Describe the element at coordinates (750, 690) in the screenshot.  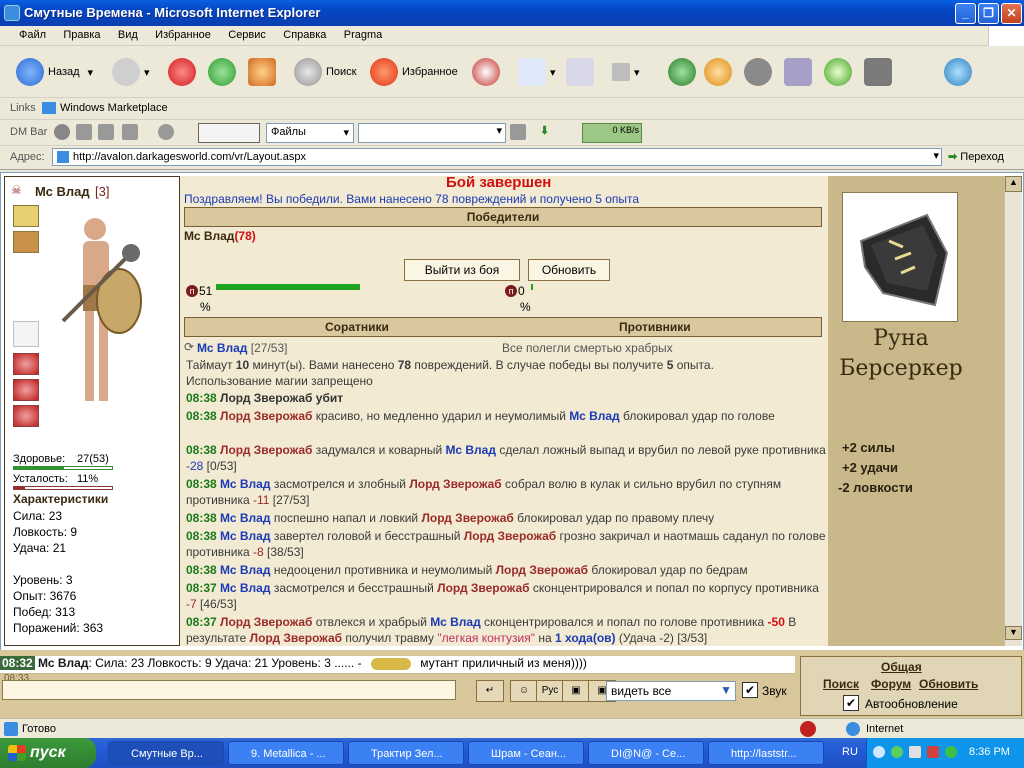
I see `sound-checkbox: ✔` at that location.